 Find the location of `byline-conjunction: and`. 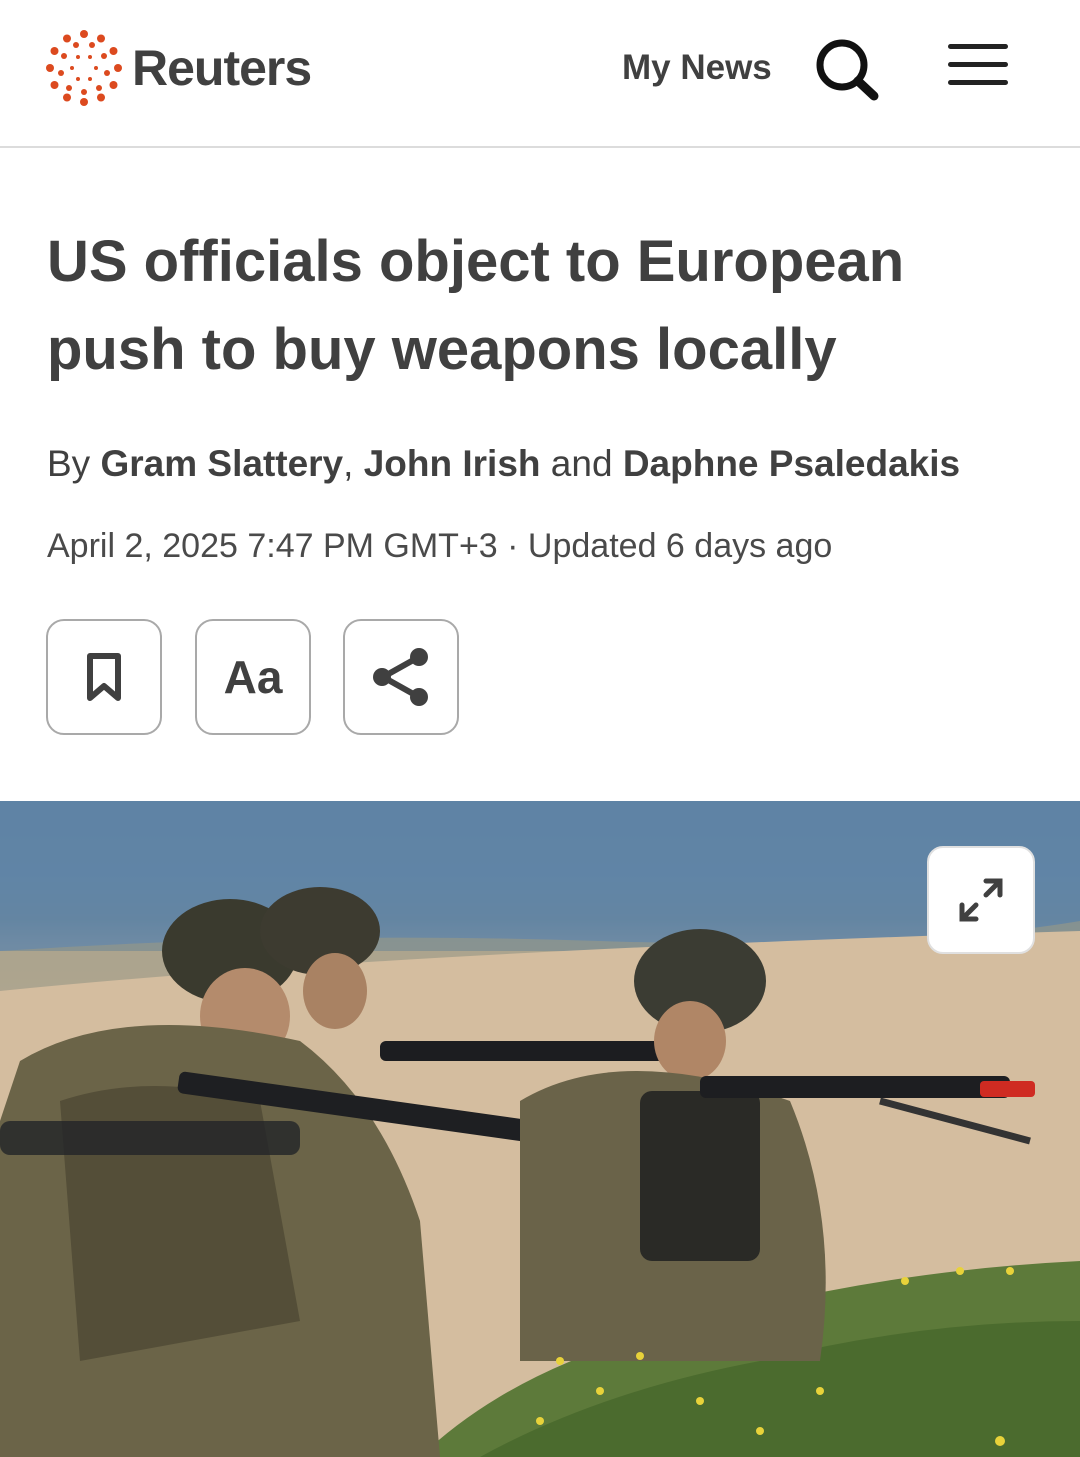

byline-conjunction: and is located at coordinates (581, 463).